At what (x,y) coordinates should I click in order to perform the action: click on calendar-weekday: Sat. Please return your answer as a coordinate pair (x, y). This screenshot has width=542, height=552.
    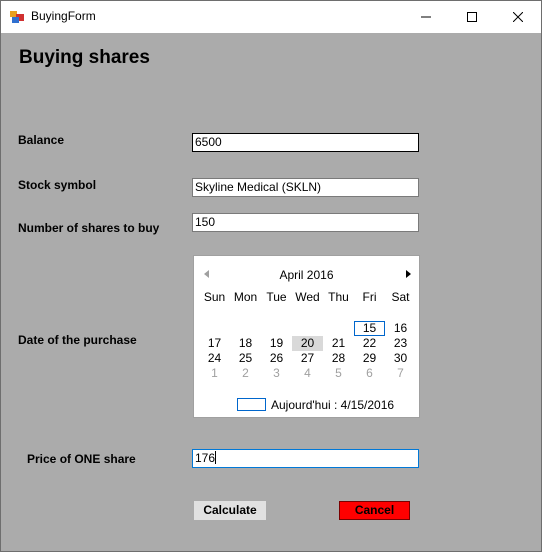
    Looking at the image, I should click on (400, 297).